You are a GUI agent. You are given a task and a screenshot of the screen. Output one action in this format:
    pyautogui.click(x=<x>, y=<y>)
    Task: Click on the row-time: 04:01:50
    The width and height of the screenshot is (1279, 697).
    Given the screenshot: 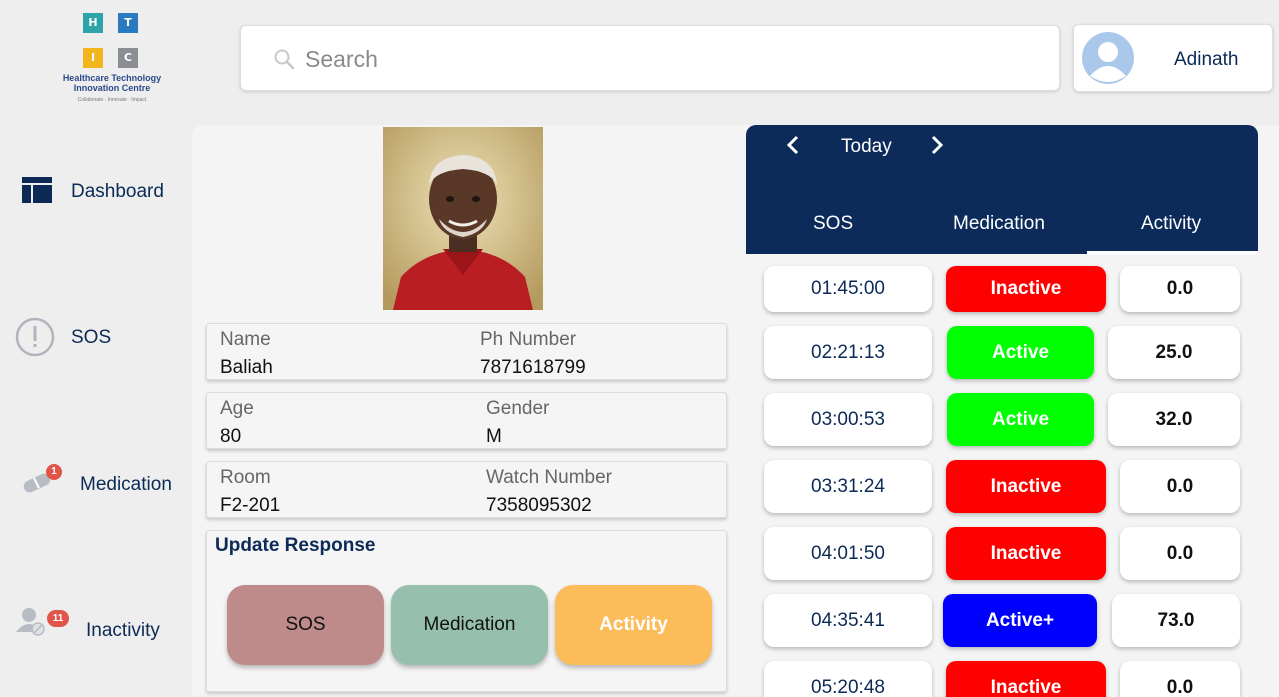 What is the action you would take?
    pyautogui.click(x=848, y=553)
    